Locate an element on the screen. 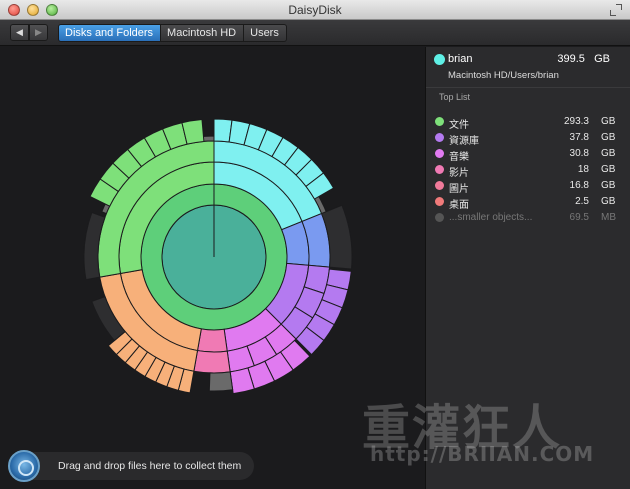 This screenshot has height=489, width=630. list-item: 桌面 2.5 GB is located at coordinates (528, 202).